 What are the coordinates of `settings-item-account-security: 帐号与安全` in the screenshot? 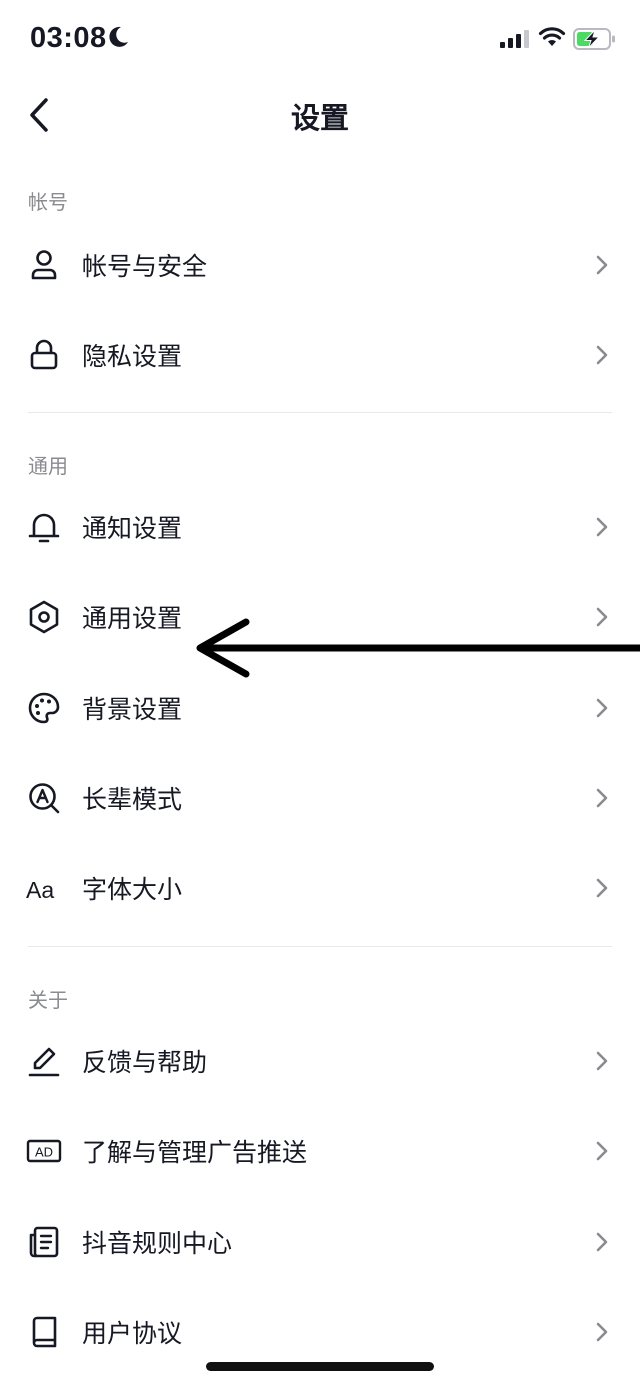 It's located at (320, 265).